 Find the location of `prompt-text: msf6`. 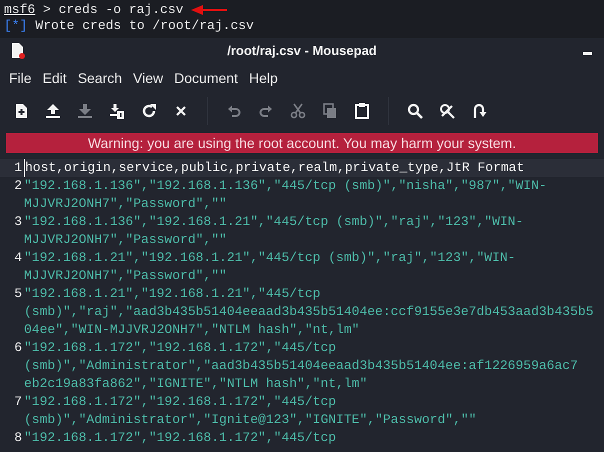

prompt-text: msf6 is located at coordinates (20, 10).